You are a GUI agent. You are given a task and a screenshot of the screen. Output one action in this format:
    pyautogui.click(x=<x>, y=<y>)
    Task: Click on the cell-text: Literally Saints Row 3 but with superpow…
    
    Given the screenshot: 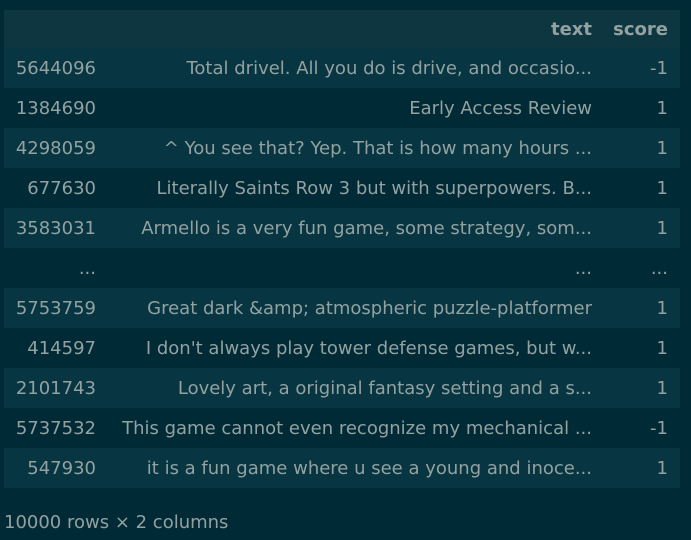 What is the action you would take?
    pyautogui.click(x=344, y=188)
    